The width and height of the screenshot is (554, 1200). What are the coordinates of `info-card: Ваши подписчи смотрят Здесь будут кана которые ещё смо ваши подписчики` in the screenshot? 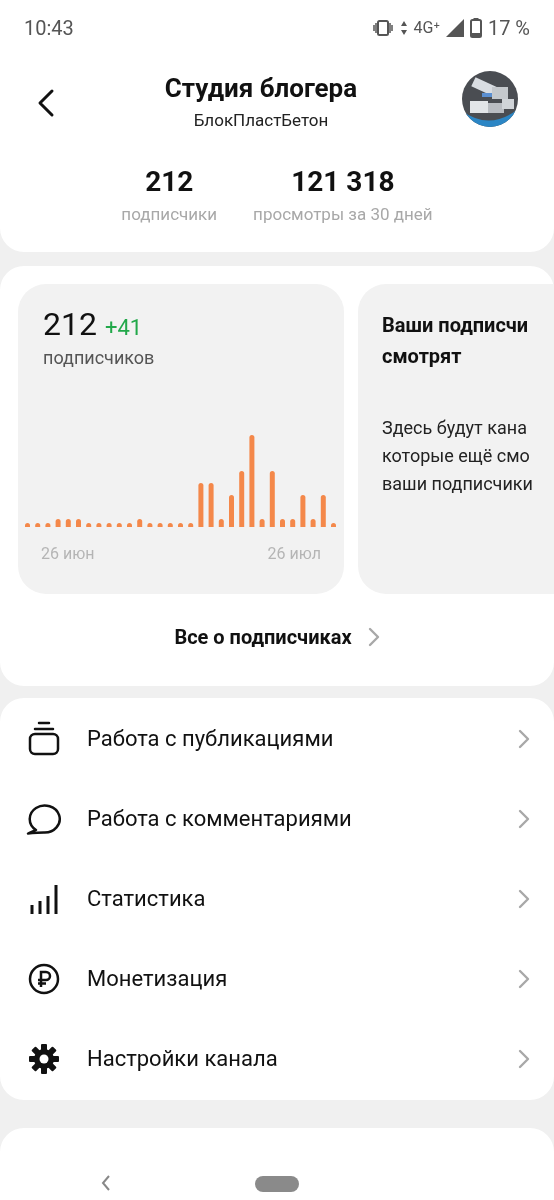 It's located at (456, 438).